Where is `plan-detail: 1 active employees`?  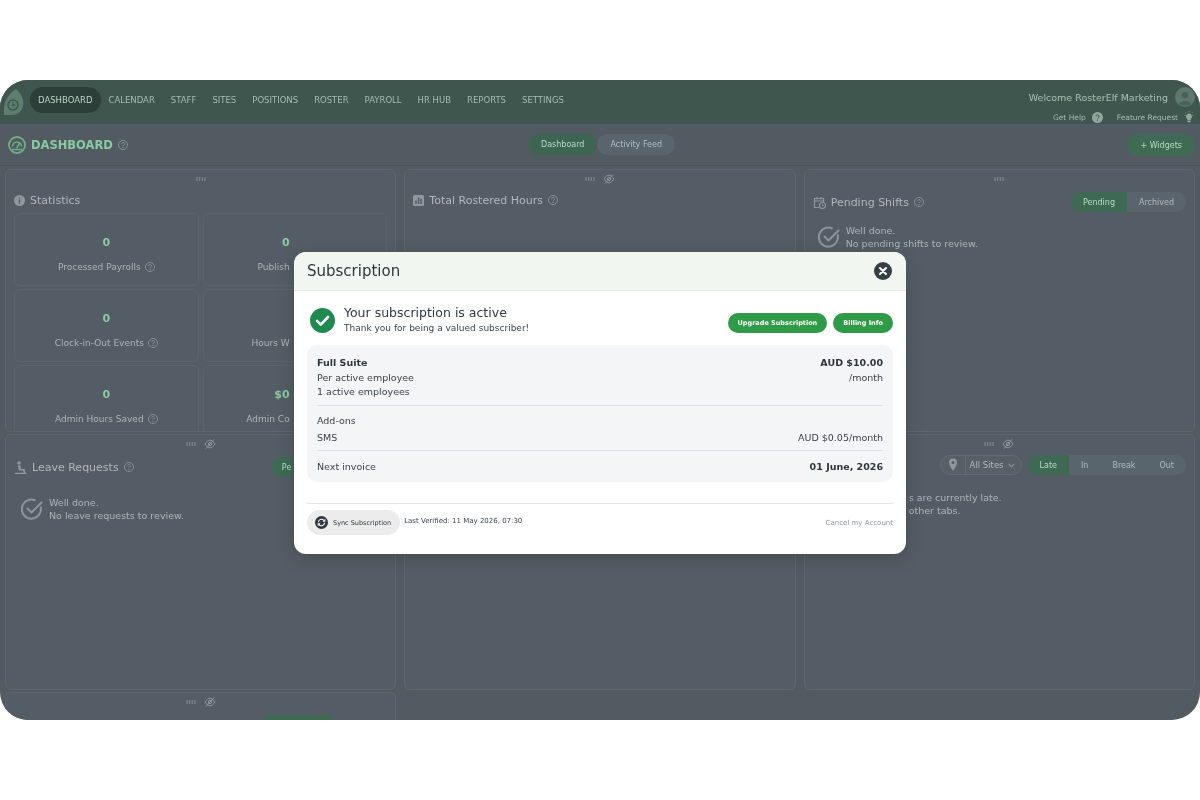 plan-detail: 1 active employees is located at coordinates (364, 392).